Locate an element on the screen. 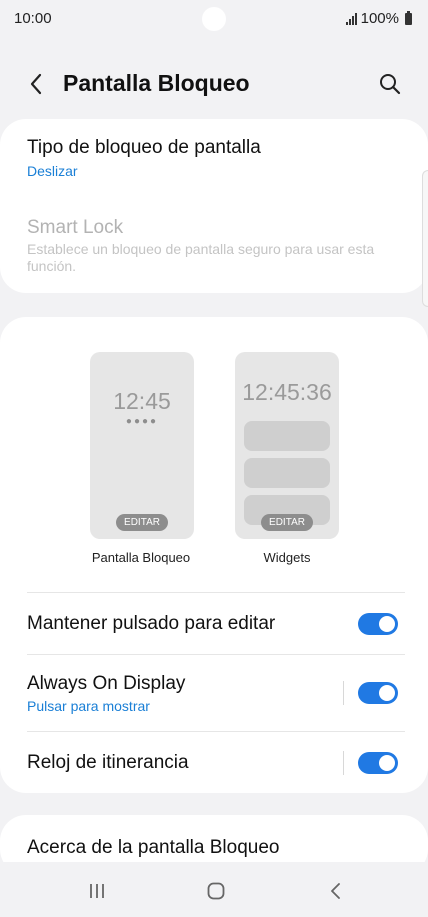 The width and height of the screenshot is (428, 917). camera-cutout is located at coordinates (214, 19).